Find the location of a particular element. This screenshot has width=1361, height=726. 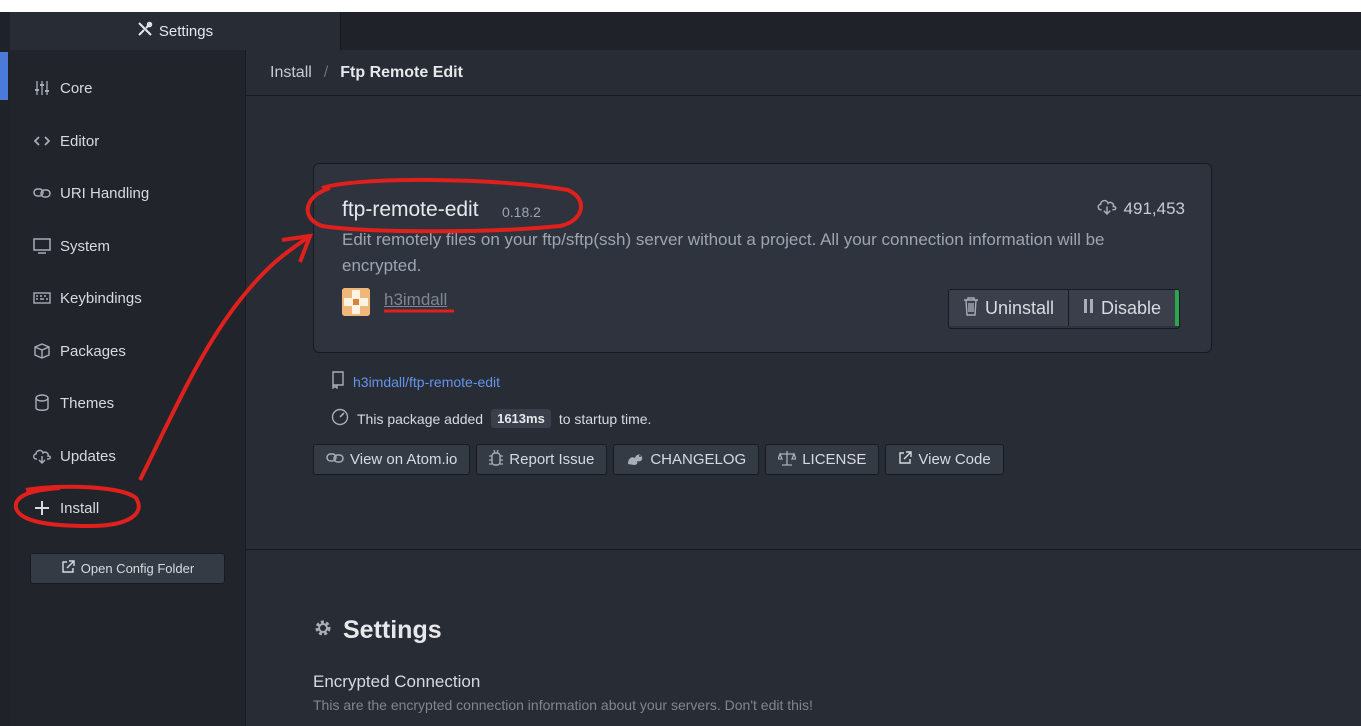

sidebar-item-system: System is located at coordinates (127, 246).